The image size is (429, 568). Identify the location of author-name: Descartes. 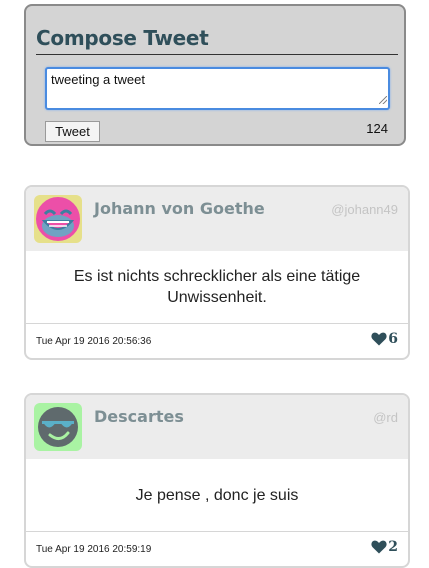
(139, 416).